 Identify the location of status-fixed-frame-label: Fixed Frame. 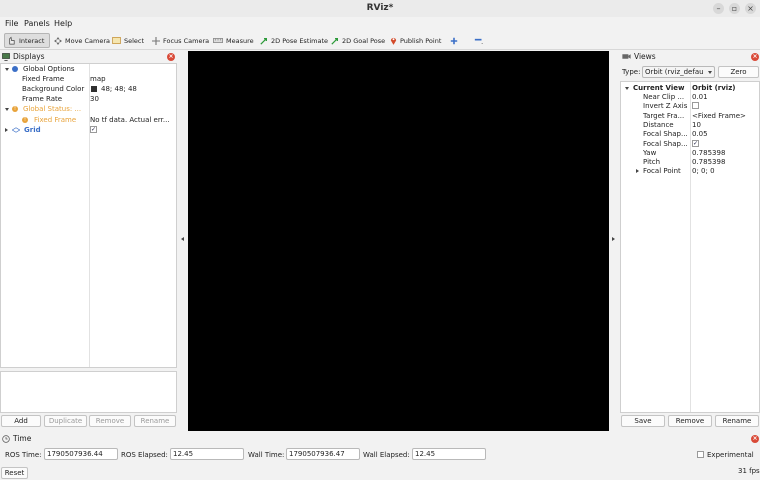
(55, 120).